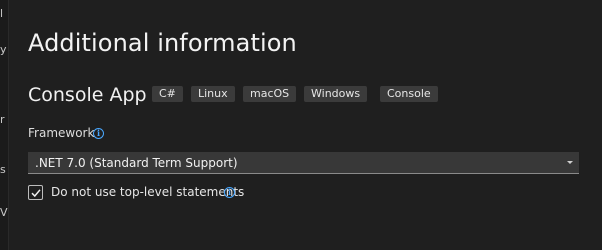  What do you see at coordinates (213, 94) in the screenshot?
I see `tag-linux: Linux` at bounding box center [213, 94].